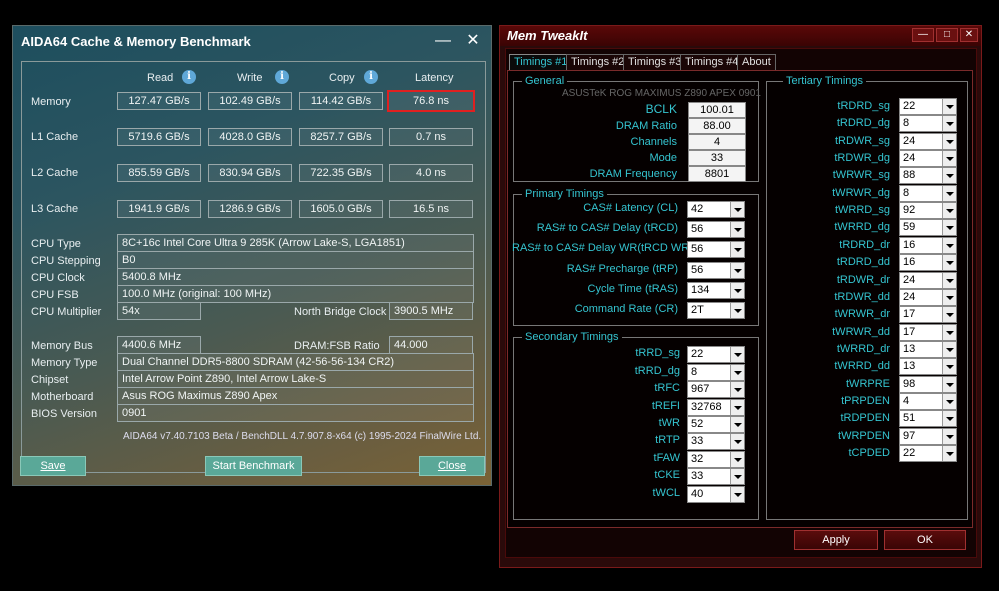 This screenshot has height=591, width=999. I want to click on copy-info-icon: i, so click(371, 77).